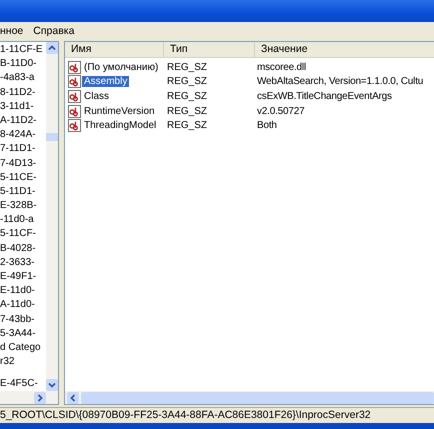 The height and width of the screenshot is (429, 434). I want to click on tree-item: 8-424A-, so click(23, 135).